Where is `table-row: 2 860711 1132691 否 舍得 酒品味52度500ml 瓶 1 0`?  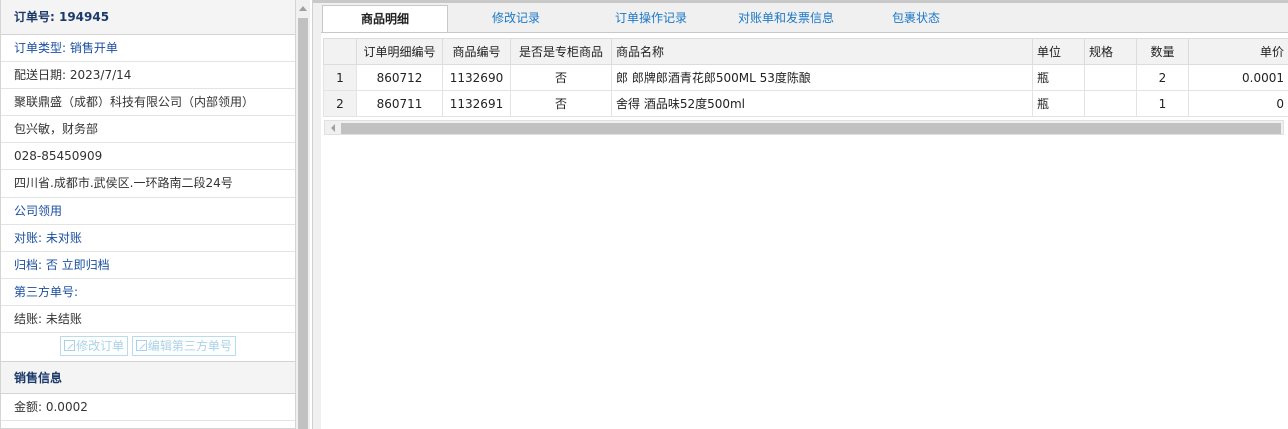 table-row: 2 860711 1132691 否 舍得 酒品味52度500ml 瓶 1 0 is located at coordinates (805, 103).